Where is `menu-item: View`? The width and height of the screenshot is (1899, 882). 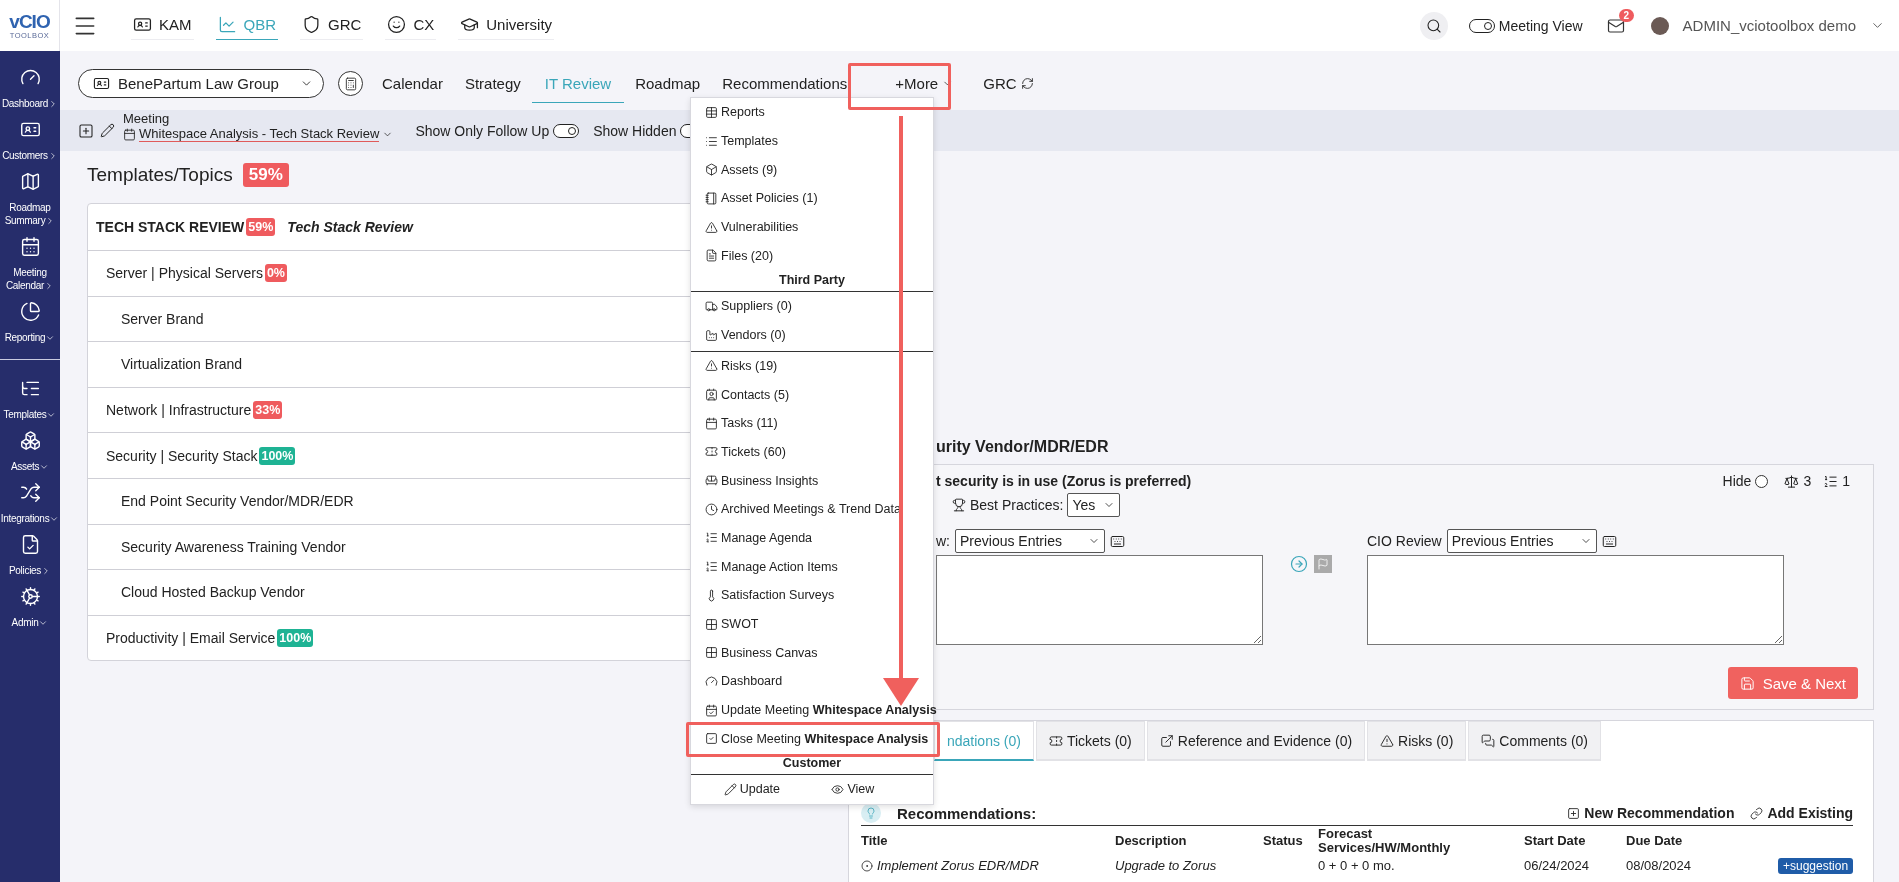 menu-item: View is located at coordinates (846, 789).